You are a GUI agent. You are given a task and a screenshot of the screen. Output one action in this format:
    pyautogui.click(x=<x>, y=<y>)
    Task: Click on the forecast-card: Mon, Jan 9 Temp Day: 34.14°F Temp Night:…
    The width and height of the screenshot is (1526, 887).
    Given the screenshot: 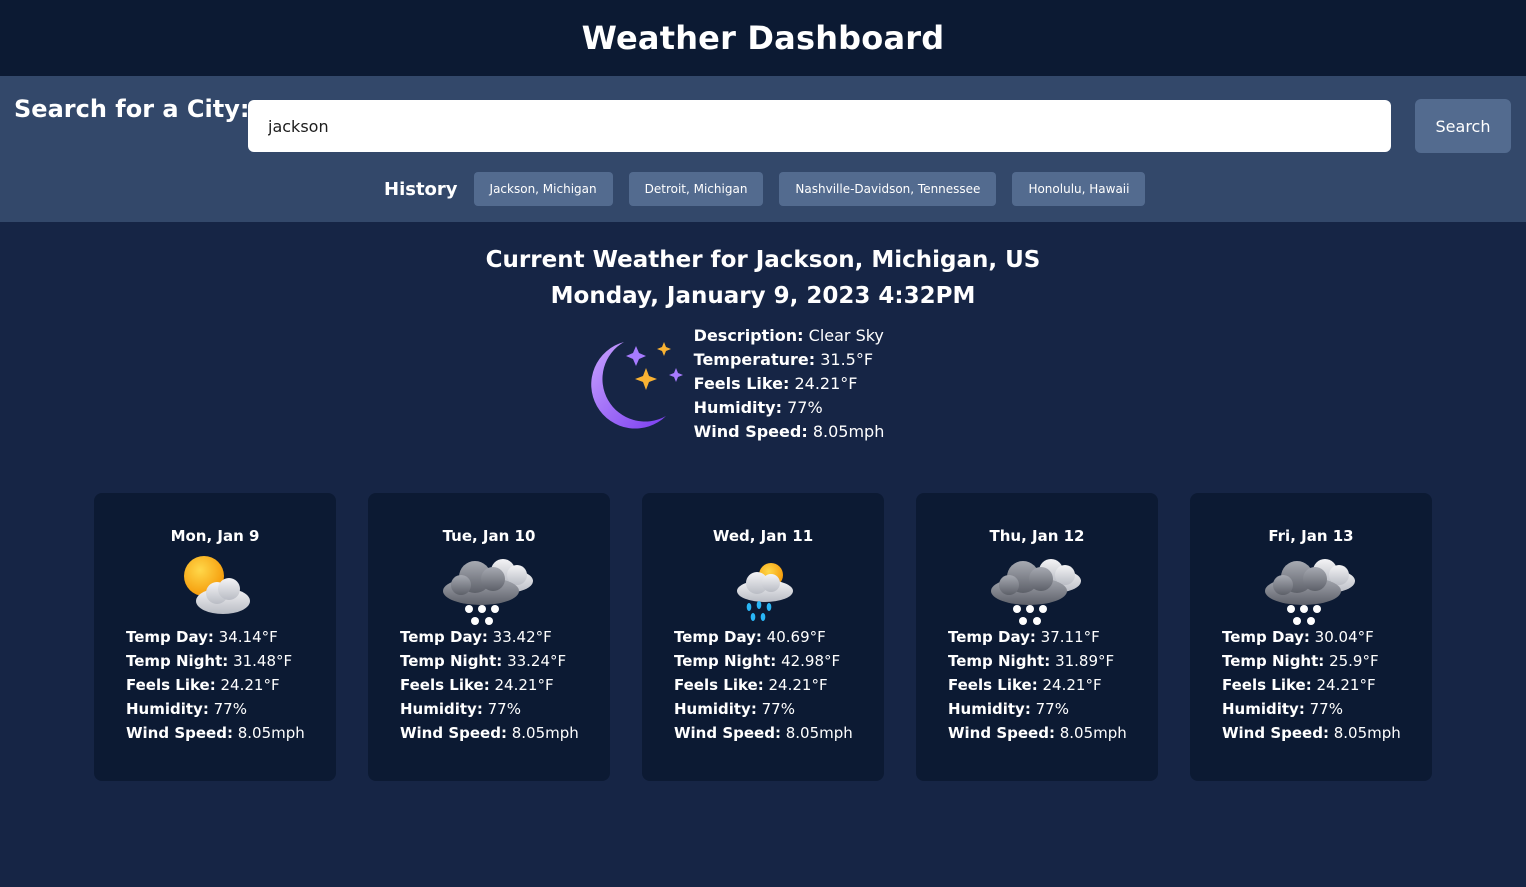 What is the action you would take?
    pyautogui.click(x=215, y=637)
    